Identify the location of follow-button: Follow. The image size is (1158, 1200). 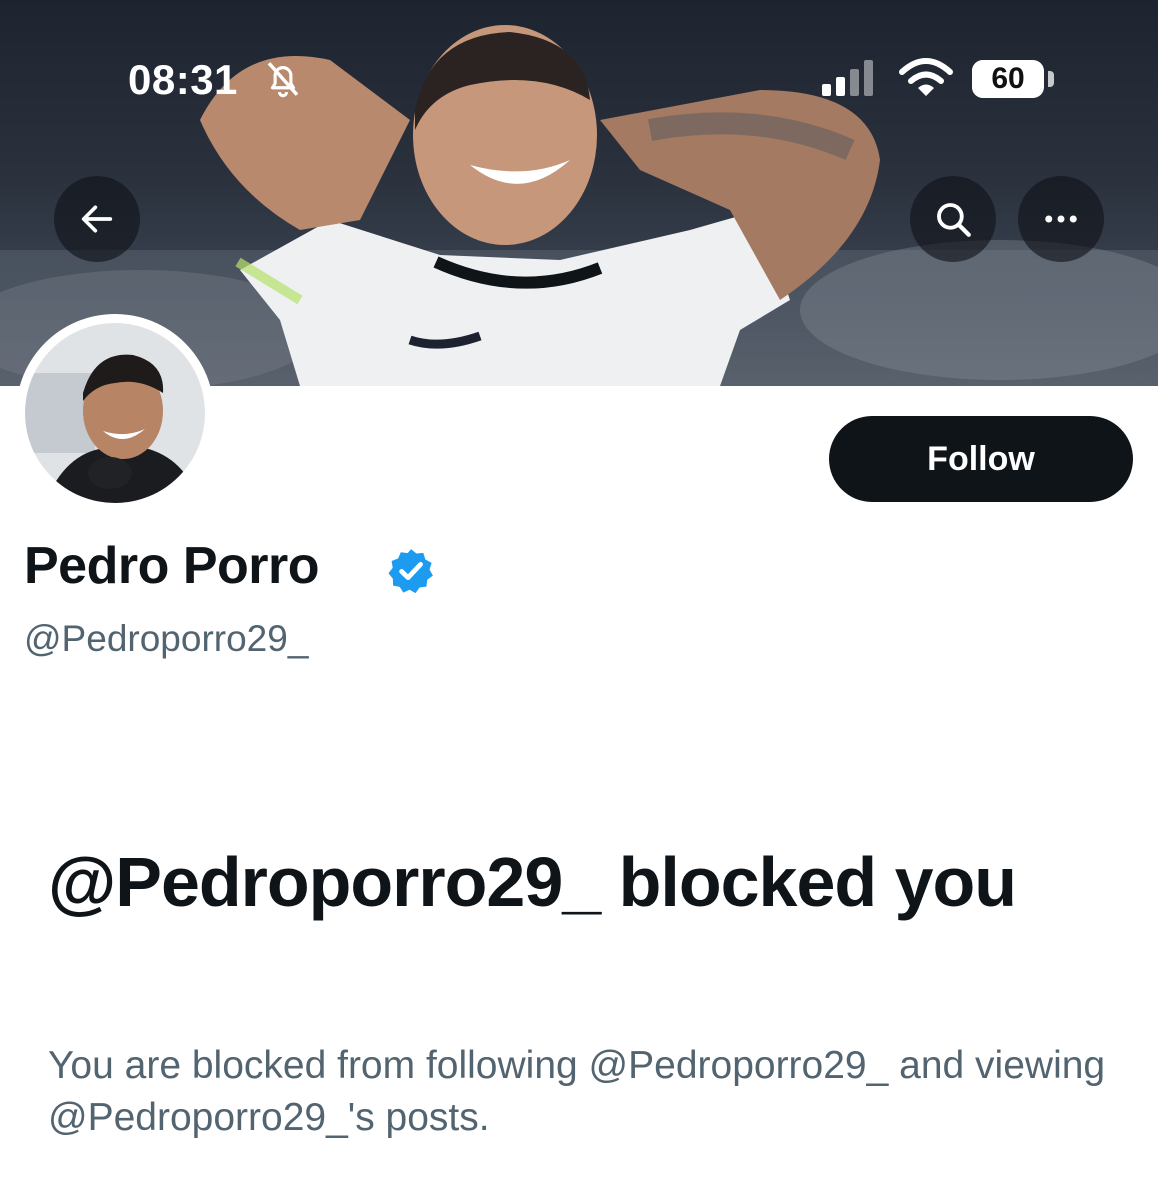
(981, 459).